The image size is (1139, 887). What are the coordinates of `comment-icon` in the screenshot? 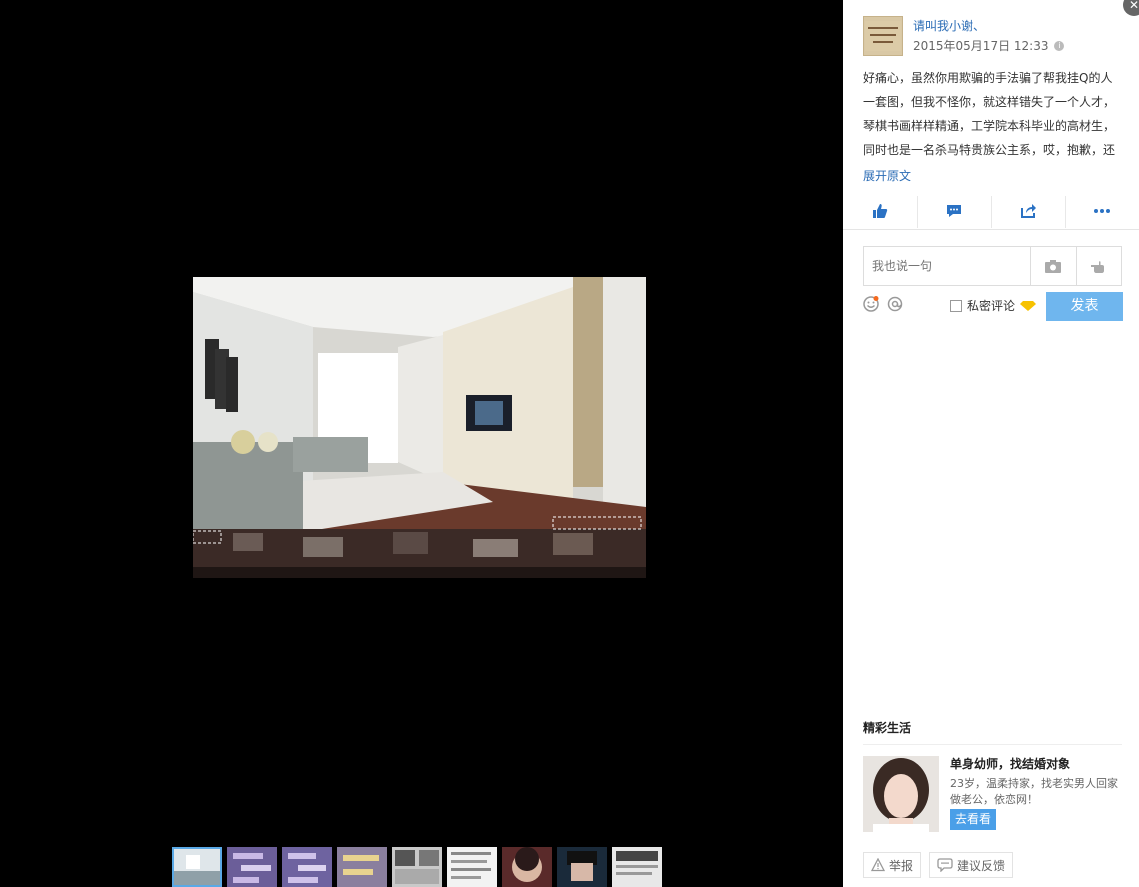 It's located at (954, 211).